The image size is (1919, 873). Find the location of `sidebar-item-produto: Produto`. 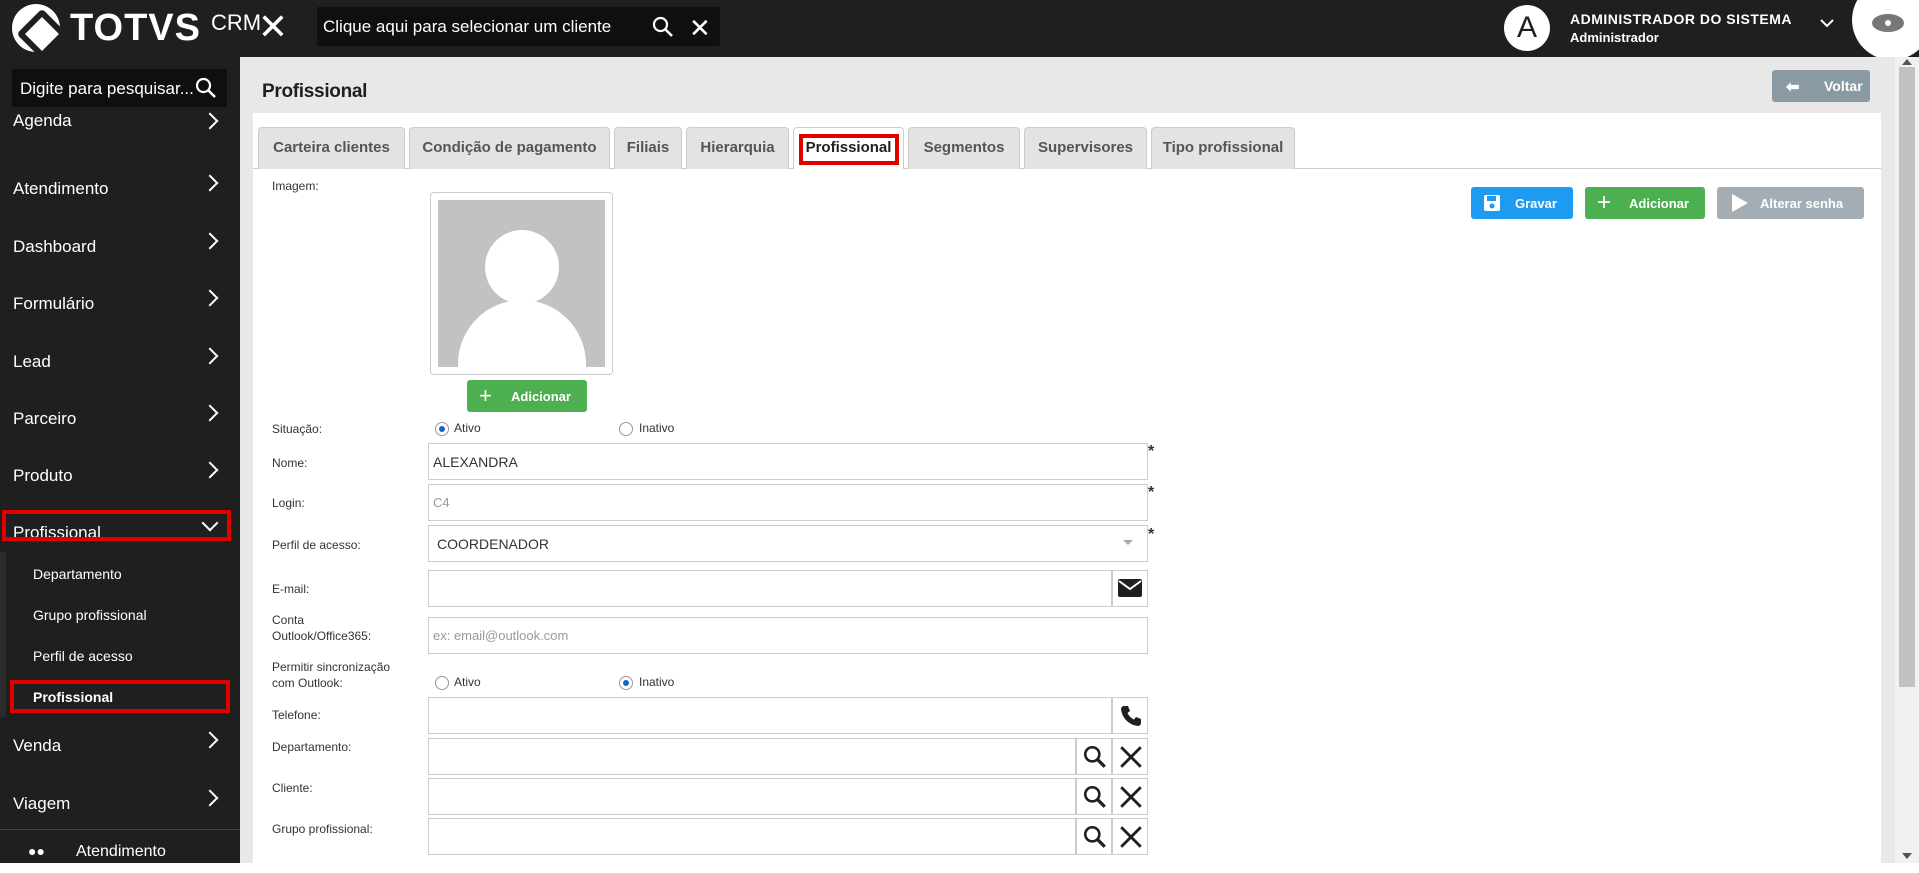

sidebar-item-produto: Produto is located at coordinates (120, 475).